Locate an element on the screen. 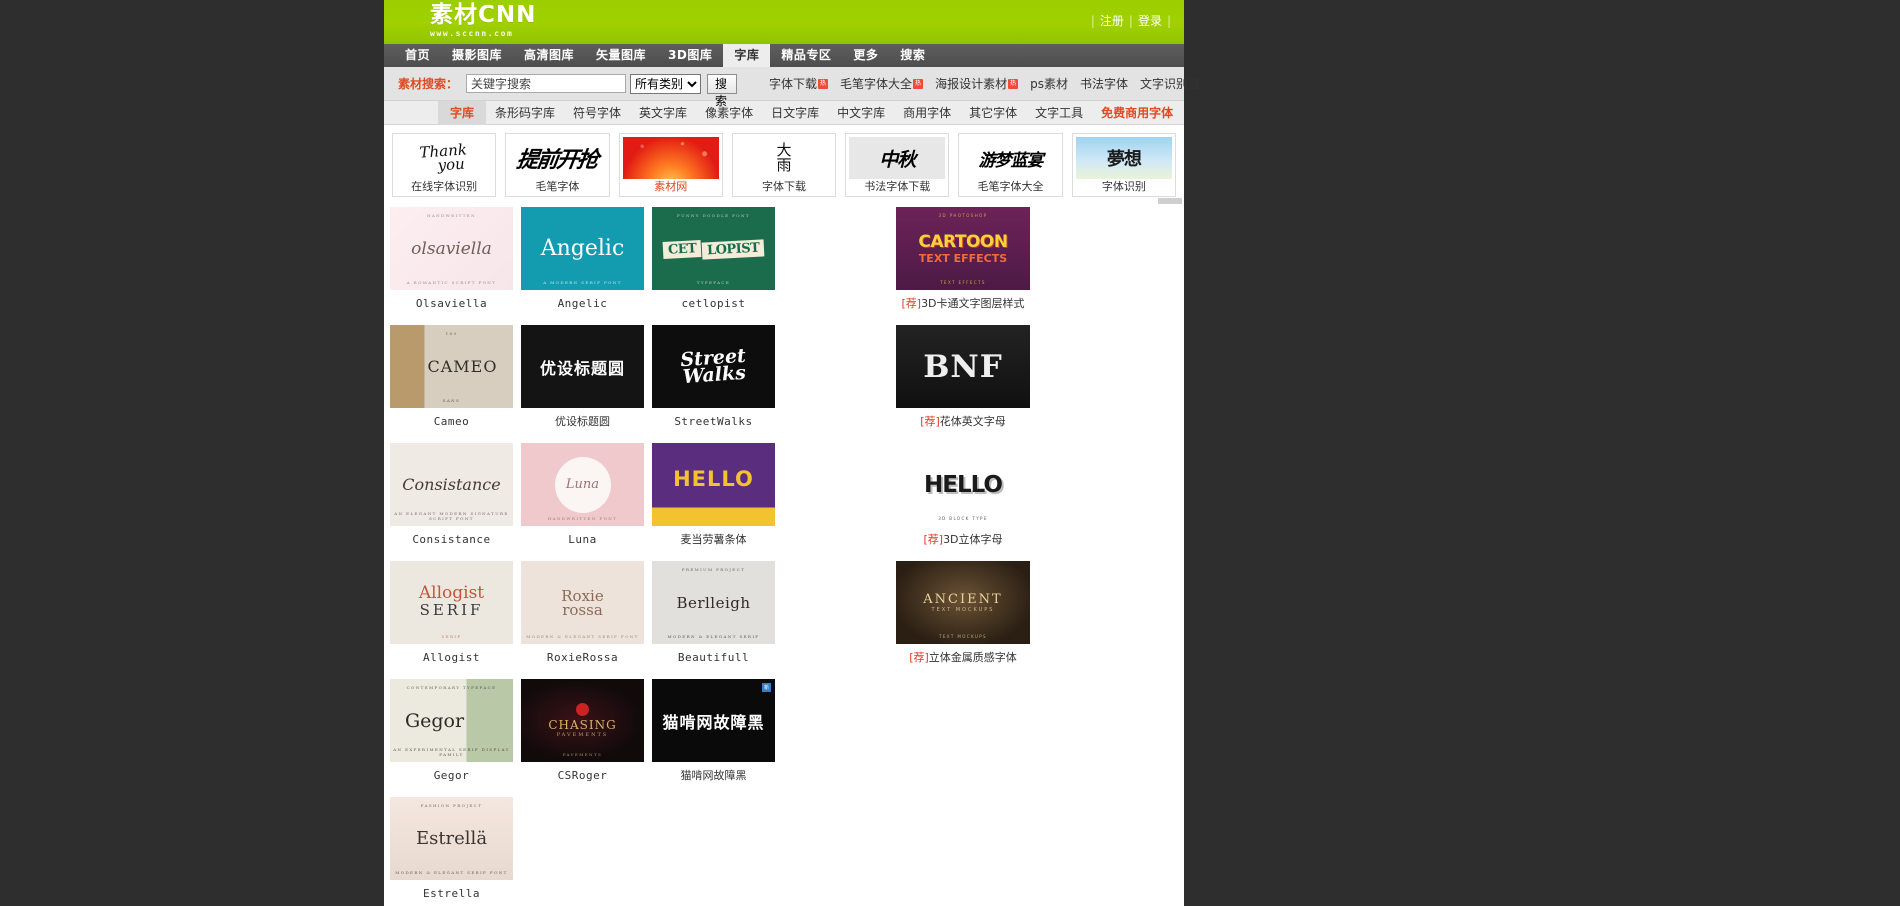 The height and width of the screenshot is (906, 1900). font-card-name: CSRoger is located at coordinates (582, 776).